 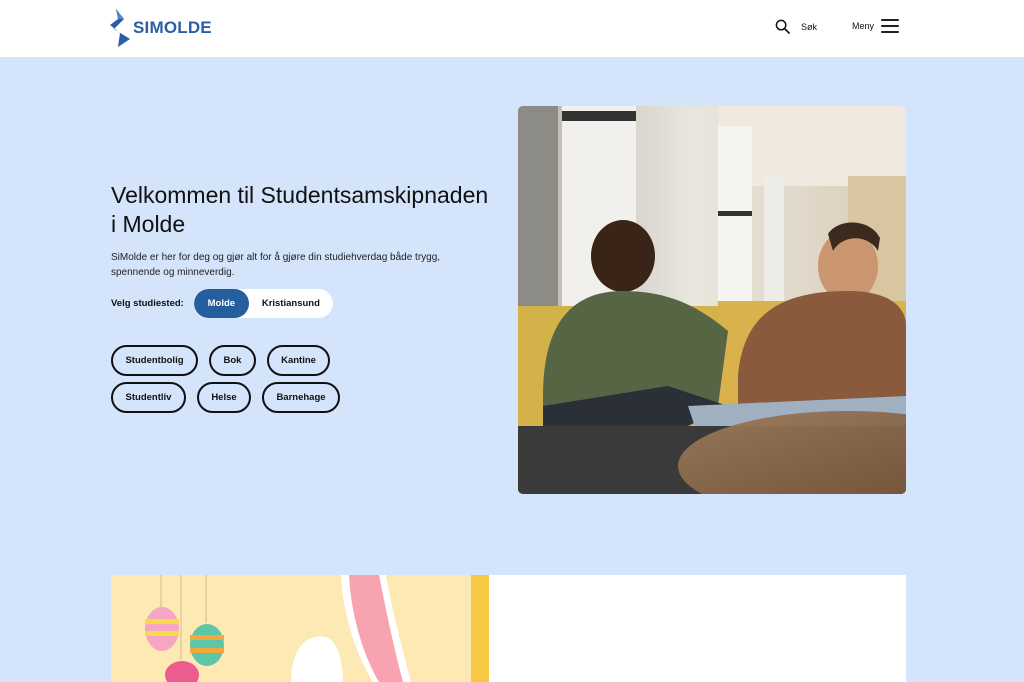 I want to click on study-place-selector: Velg studiested: Molde Kristiansund, so click(x=222, y=303).